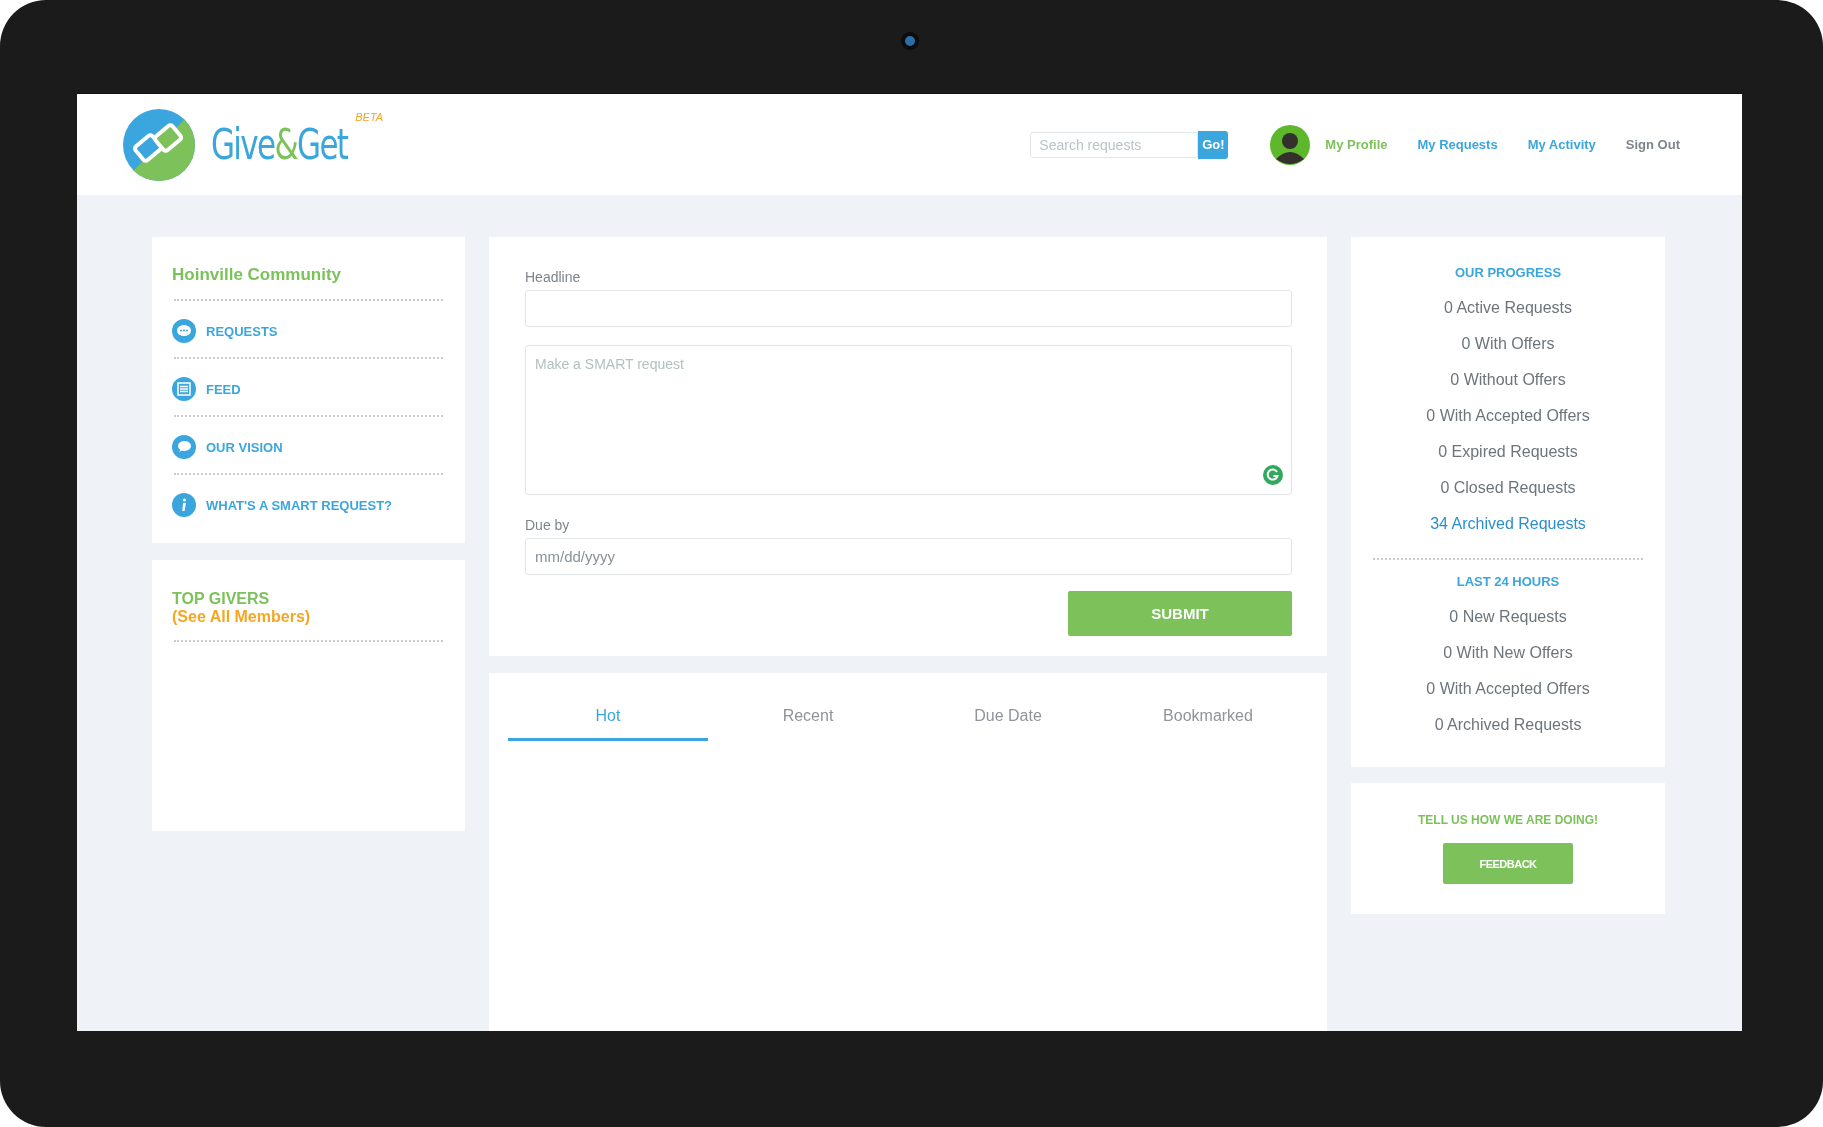 The width and height of the screenshot is (1823, 1127). I want to click on avatar-icon, so click(1290, 144).